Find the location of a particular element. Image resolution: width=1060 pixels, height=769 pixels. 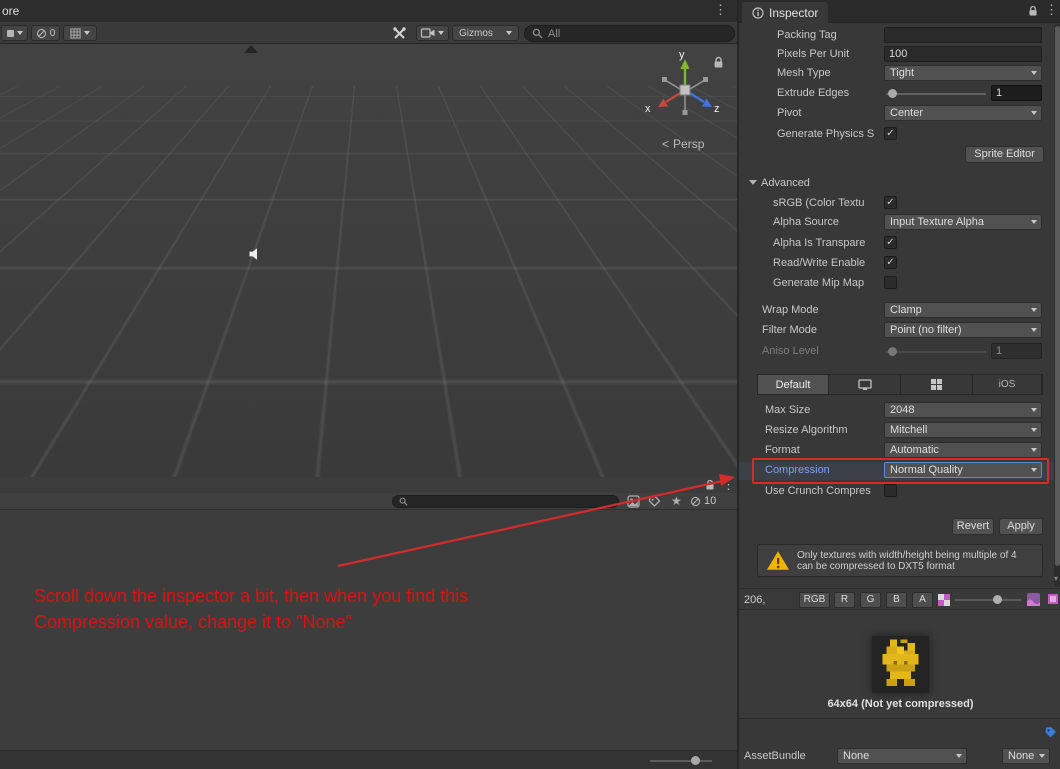

tab-inspector: Inspector is located at coordinates (785, 12).